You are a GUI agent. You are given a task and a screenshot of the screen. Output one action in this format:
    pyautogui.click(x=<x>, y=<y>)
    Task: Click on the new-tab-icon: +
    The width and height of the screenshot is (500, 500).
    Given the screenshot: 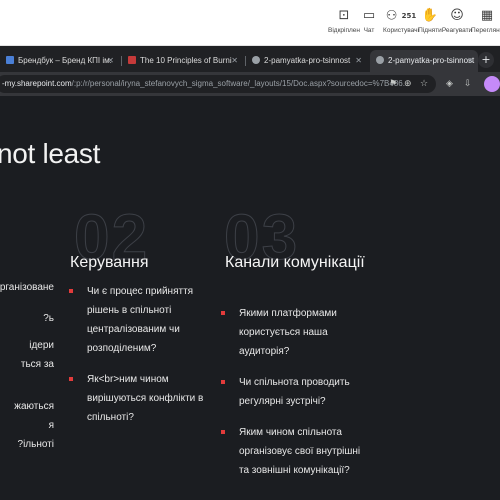 What is the action you would take?
    pyautogui.click(x=486, y=60)
    